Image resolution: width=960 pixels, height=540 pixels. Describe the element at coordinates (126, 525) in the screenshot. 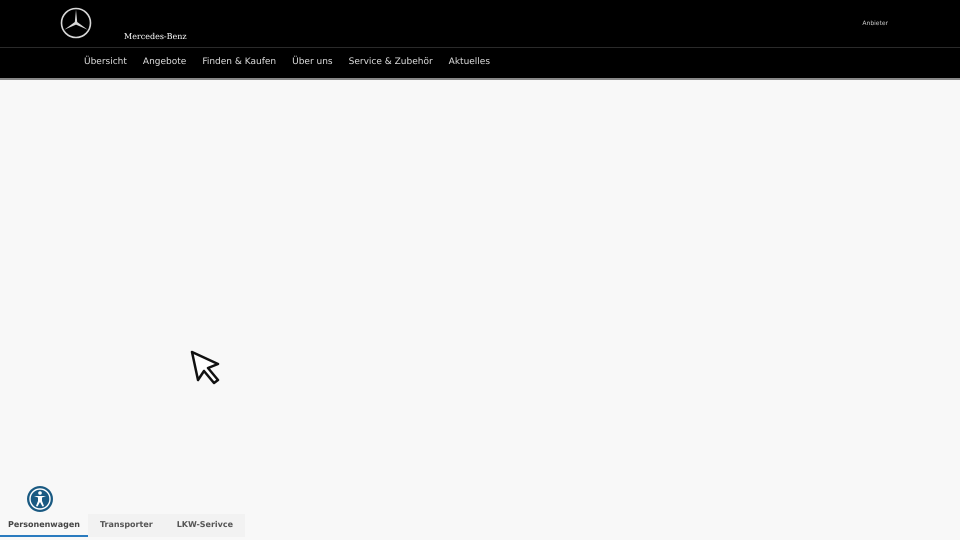

I see `category-tab: Transporter` at that location.